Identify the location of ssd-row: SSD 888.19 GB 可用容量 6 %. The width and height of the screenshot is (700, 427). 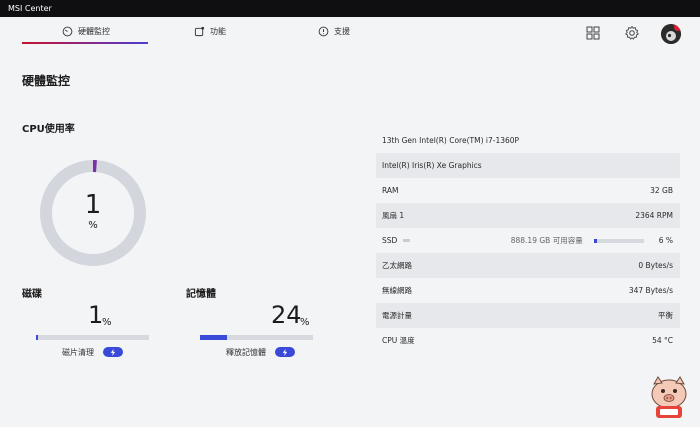
(528, 240).